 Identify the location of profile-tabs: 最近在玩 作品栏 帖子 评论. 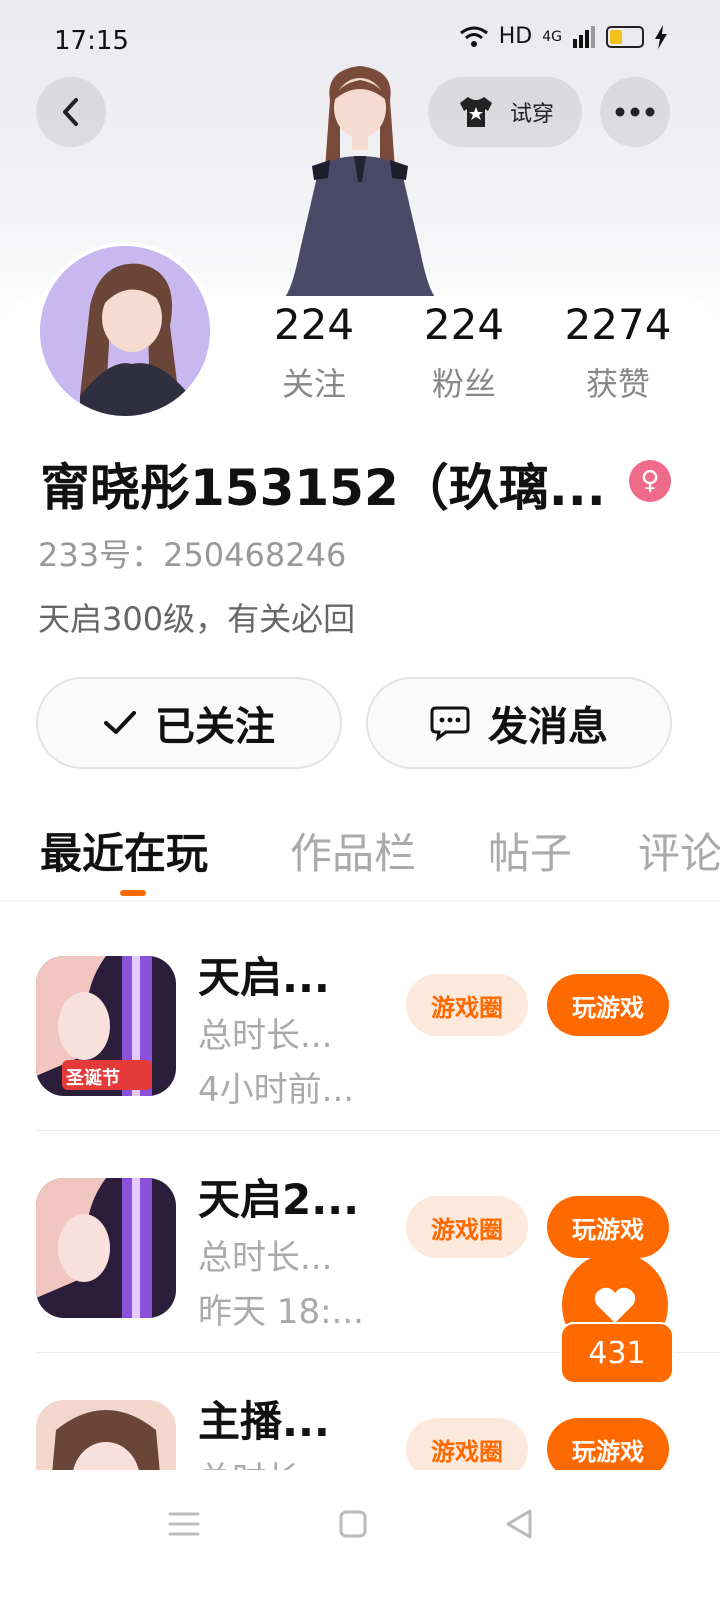
(360, 860).